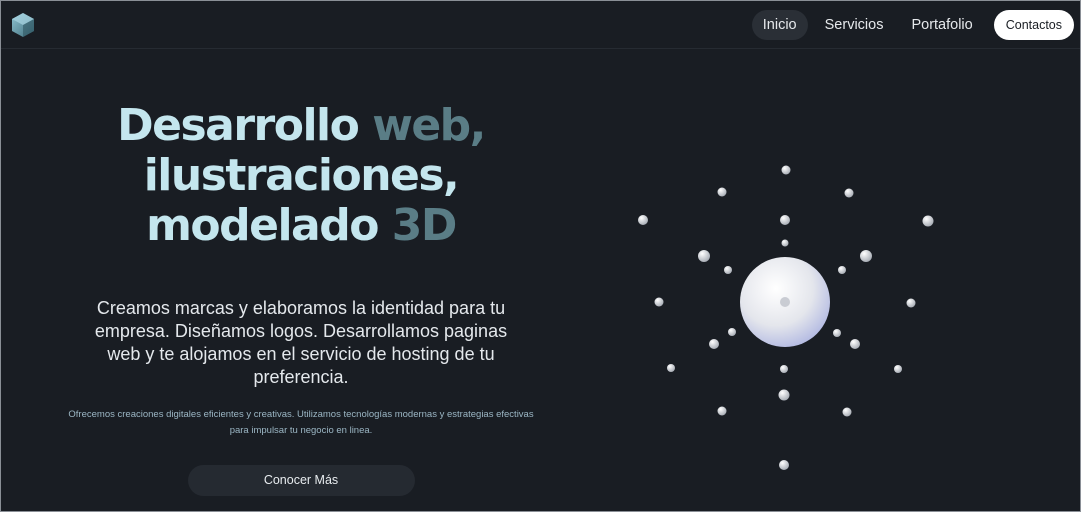 The width and height of the screenshot is (1081, 512). Describe the element at coordinates (424, 225) in the screenshot. I see `headline-text-accent: 3D` at that location.